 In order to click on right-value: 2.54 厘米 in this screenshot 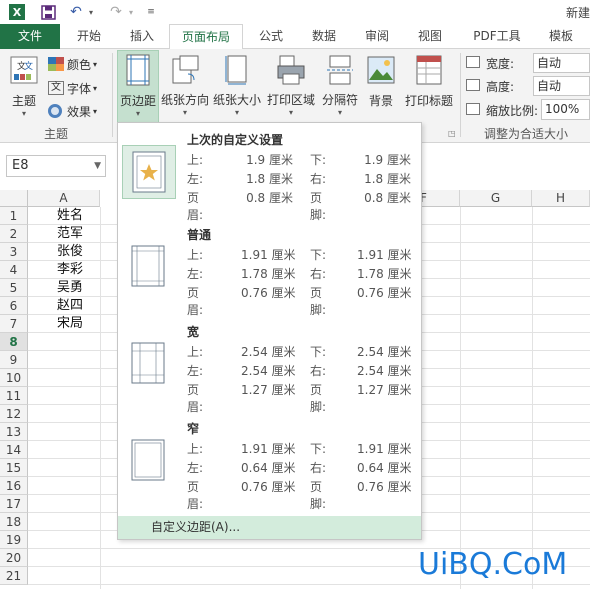, I will do `click(384, 371)`.